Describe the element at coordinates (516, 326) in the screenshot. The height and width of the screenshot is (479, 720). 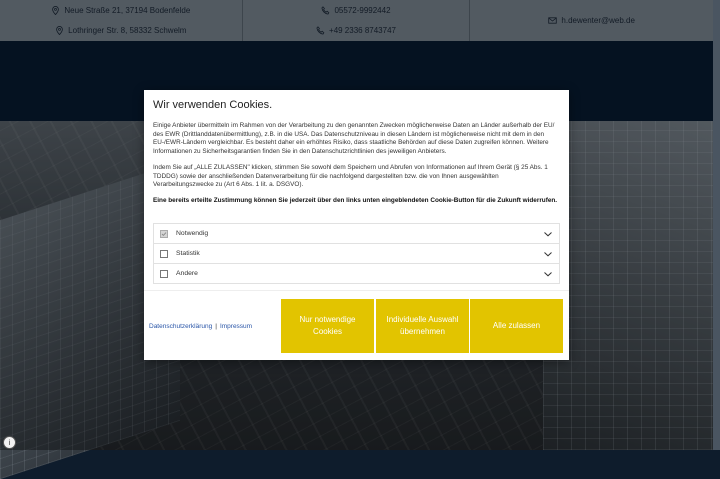
I see `accept-all-button: Alle zulassen` at that location.